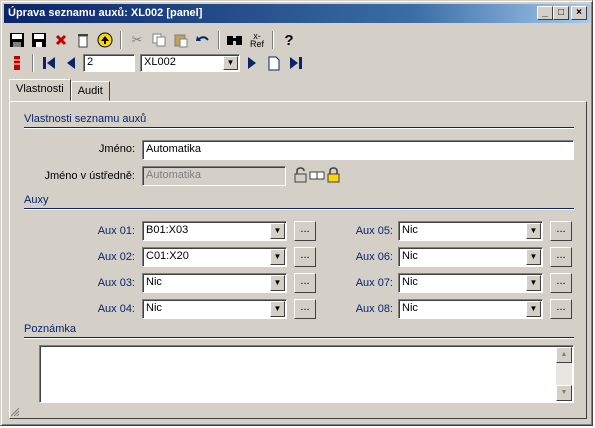  I want to click on lock-icon, so click(333, 175).